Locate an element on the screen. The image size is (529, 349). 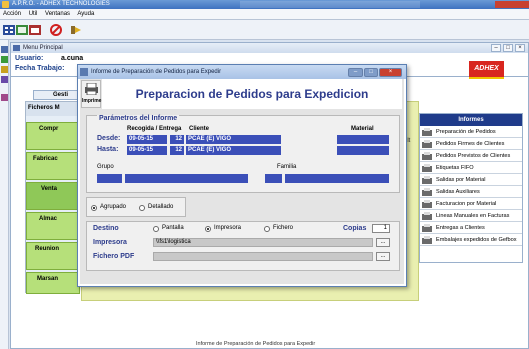
familia-desde-field is located at coordinates (273, 178).